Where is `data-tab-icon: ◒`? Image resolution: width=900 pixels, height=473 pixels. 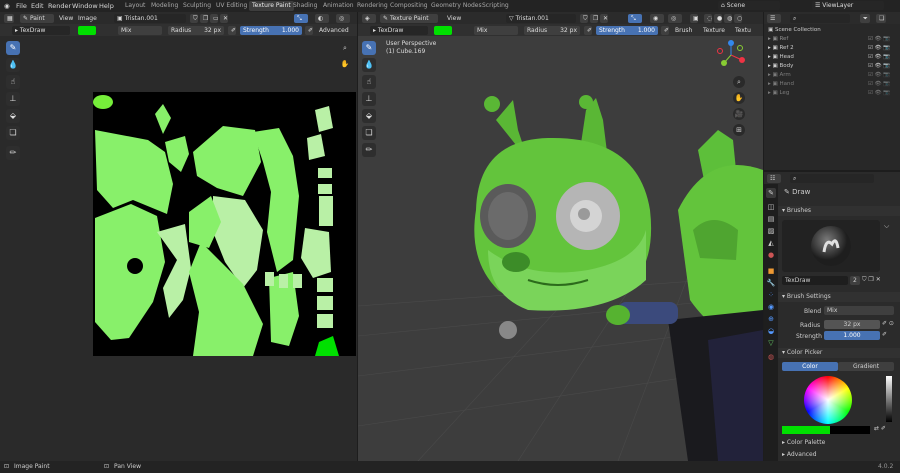 data-tab-icon: ◒ is located at coordinates (771, 331).